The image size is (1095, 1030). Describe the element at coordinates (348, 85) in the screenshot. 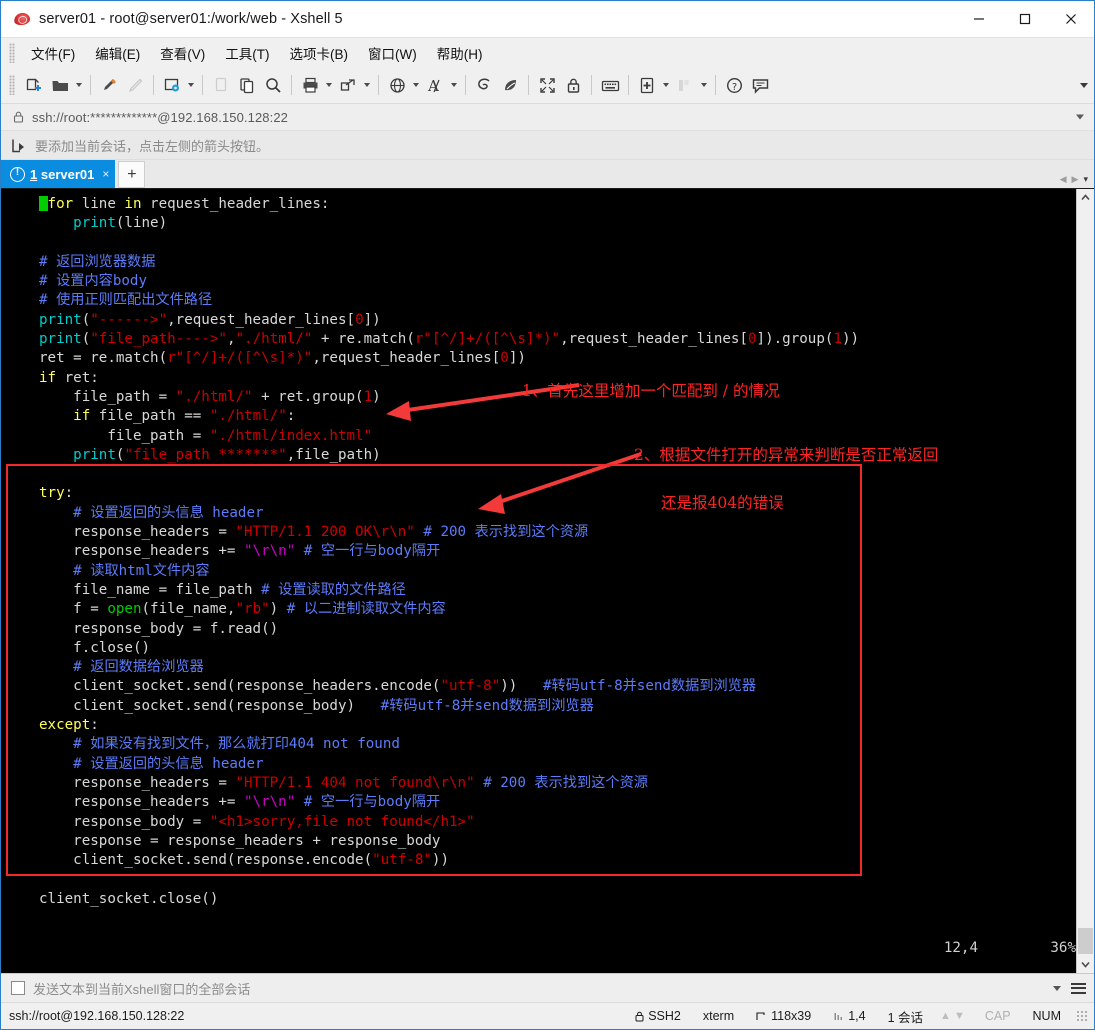

I see `transfer-file-icon` at that location.